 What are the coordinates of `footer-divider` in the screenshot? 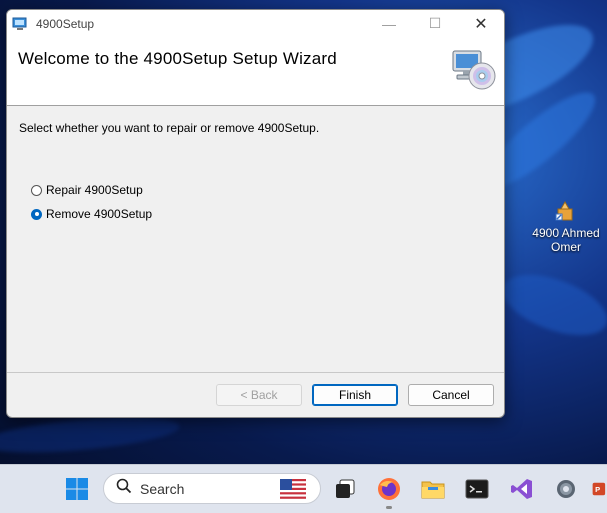 It's located at (255, 372).